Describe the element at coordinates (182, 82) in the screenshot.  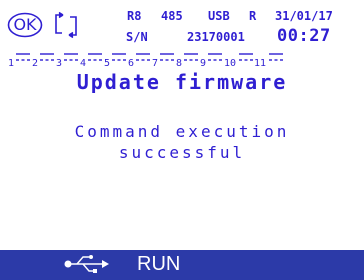
I see `screen-title: Update firmware` at that location.